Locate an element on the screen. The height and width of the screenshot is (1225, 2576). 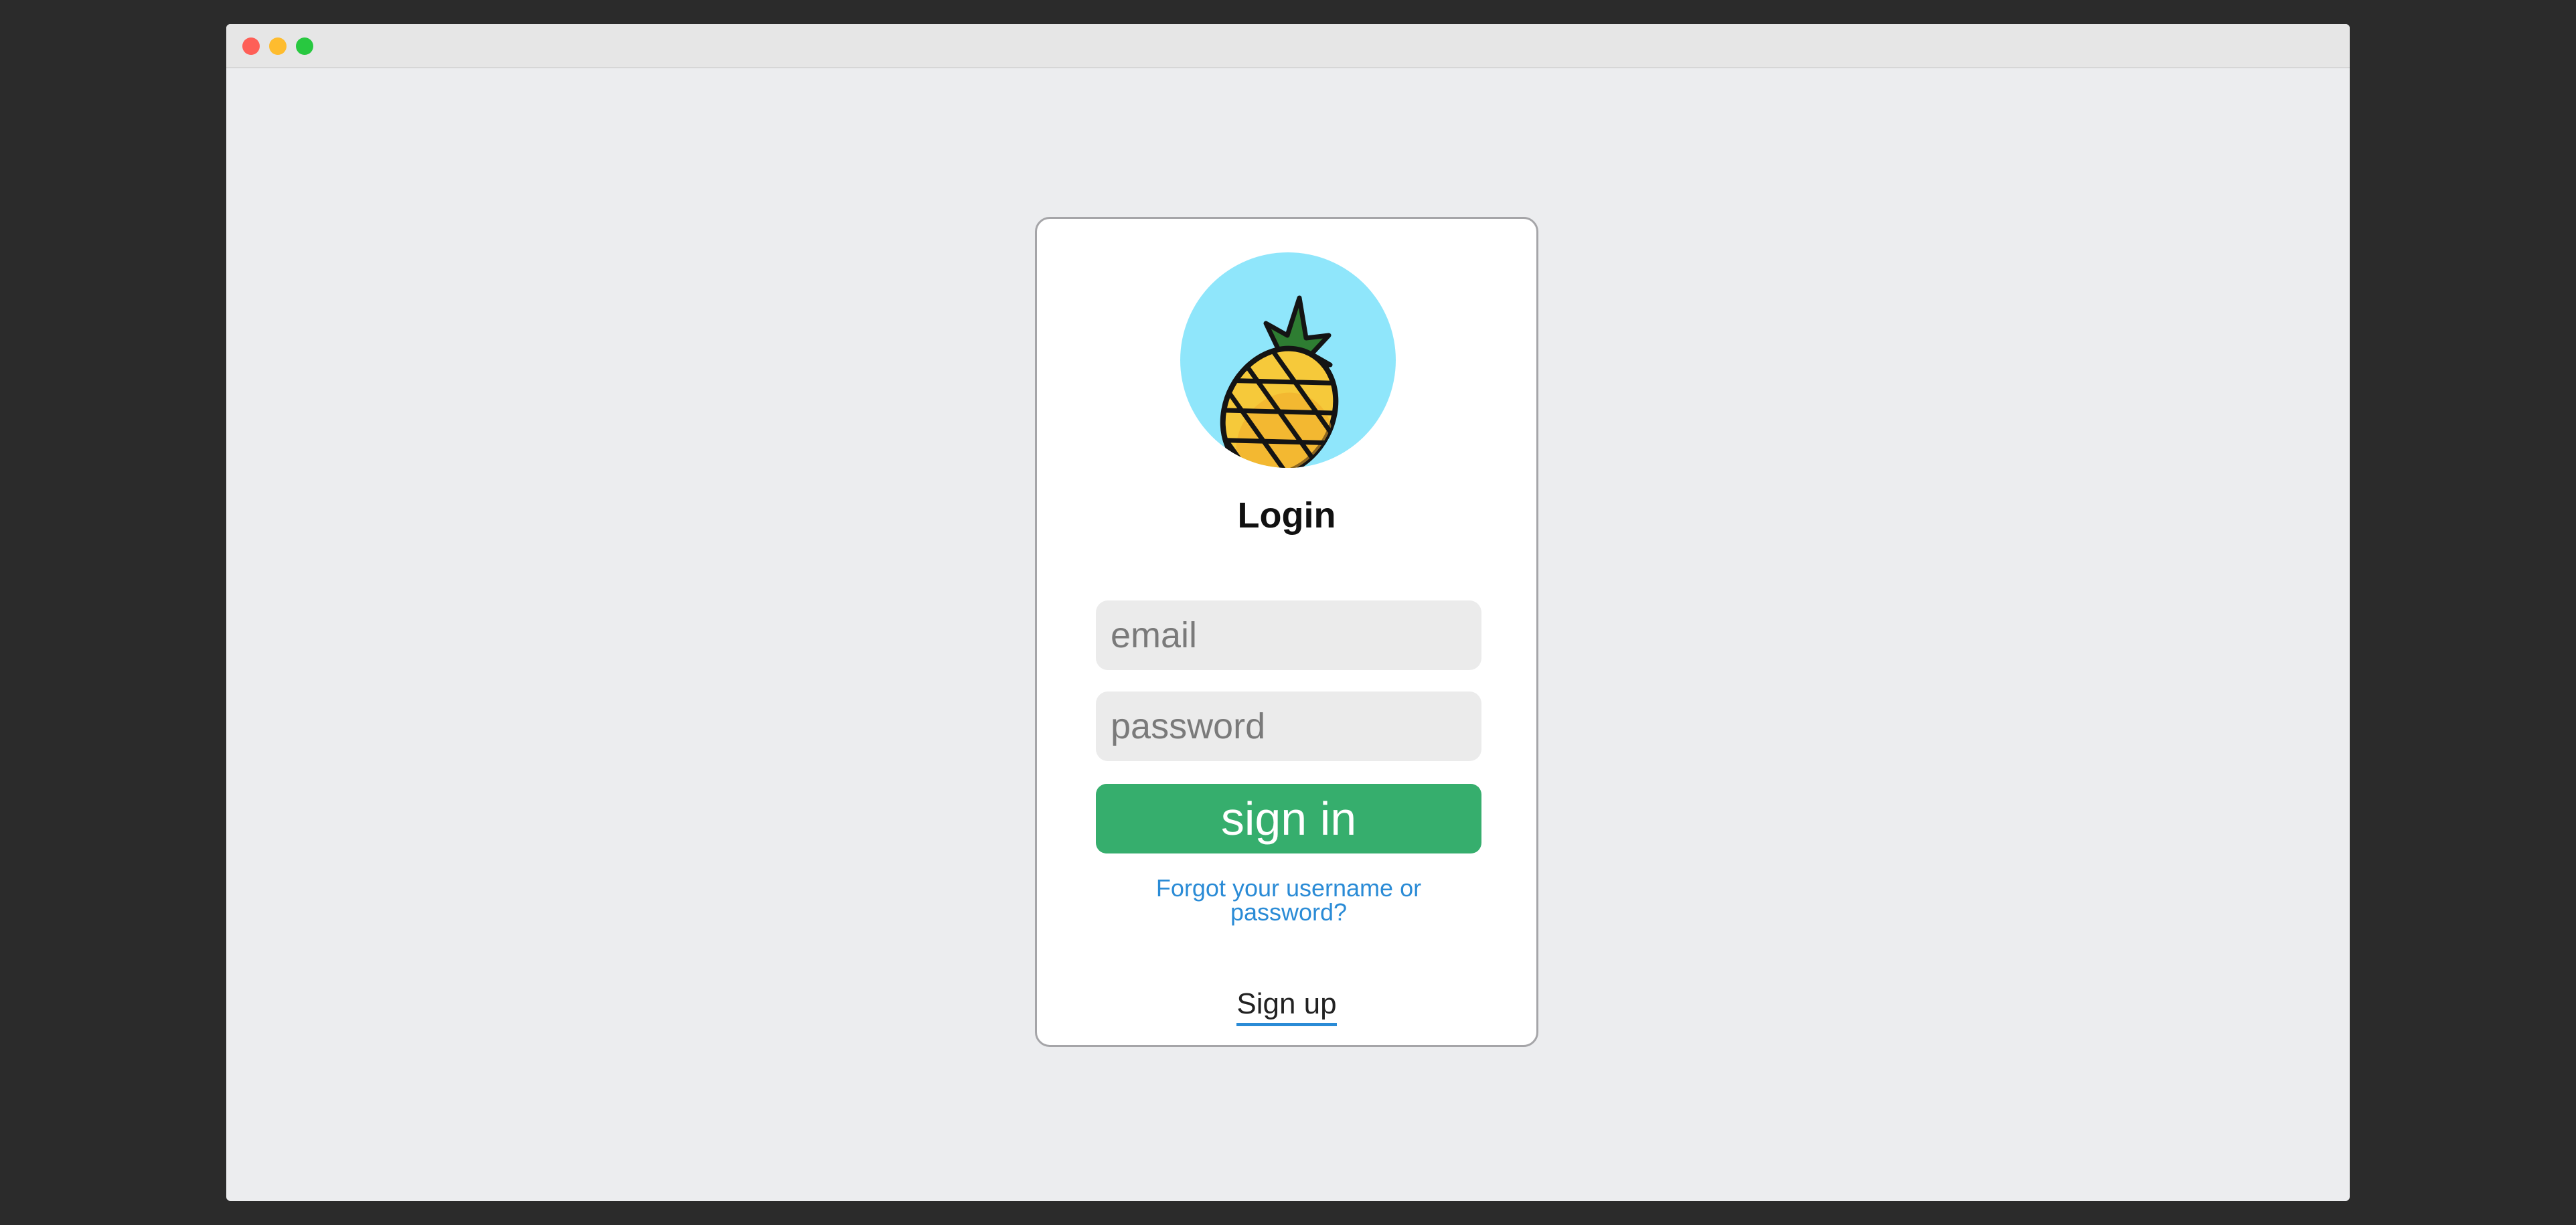
maximize-window-button is located at coordinates (305, 46).